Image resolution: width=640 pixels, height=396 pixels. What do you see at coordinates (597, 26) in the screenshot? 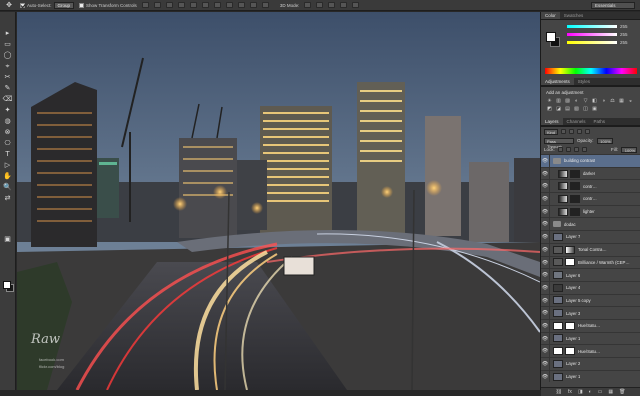
I see `red-slider: 255` at bounding box center [597, 26].